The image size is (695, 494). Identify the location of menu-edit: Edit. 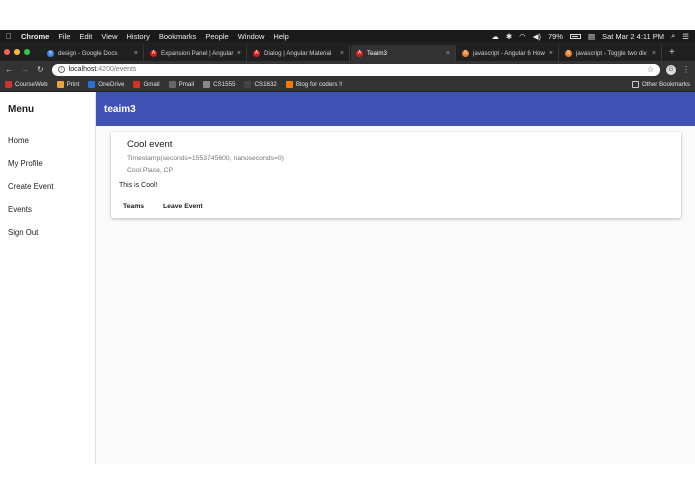
(85, 36).